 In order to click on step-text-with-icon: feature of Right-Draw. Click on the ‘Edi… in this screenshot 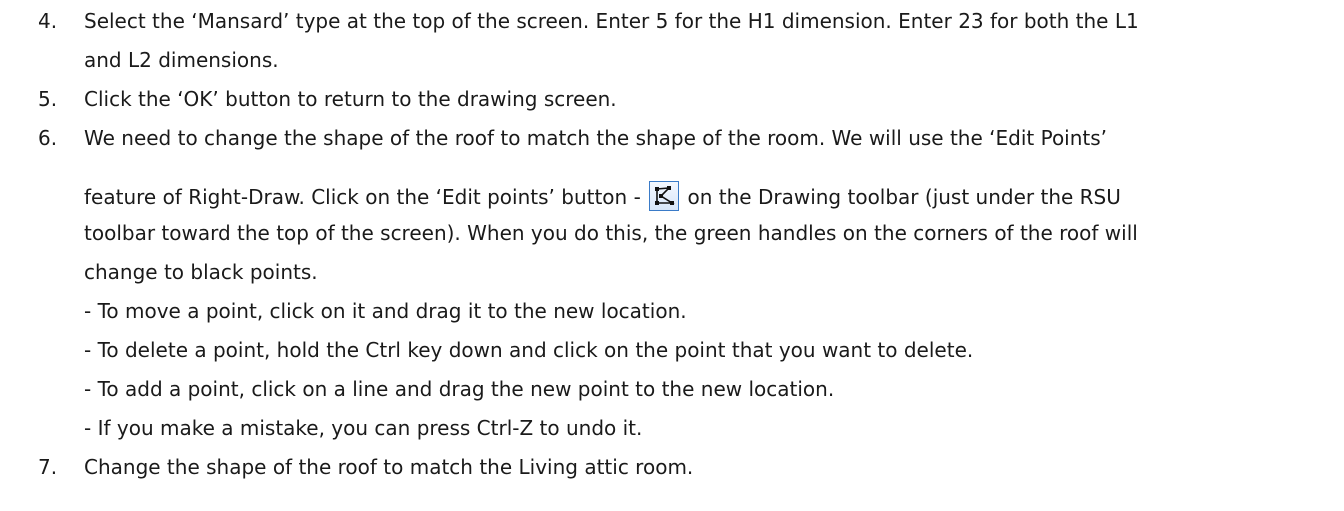, I will do `click(602, 196)`.